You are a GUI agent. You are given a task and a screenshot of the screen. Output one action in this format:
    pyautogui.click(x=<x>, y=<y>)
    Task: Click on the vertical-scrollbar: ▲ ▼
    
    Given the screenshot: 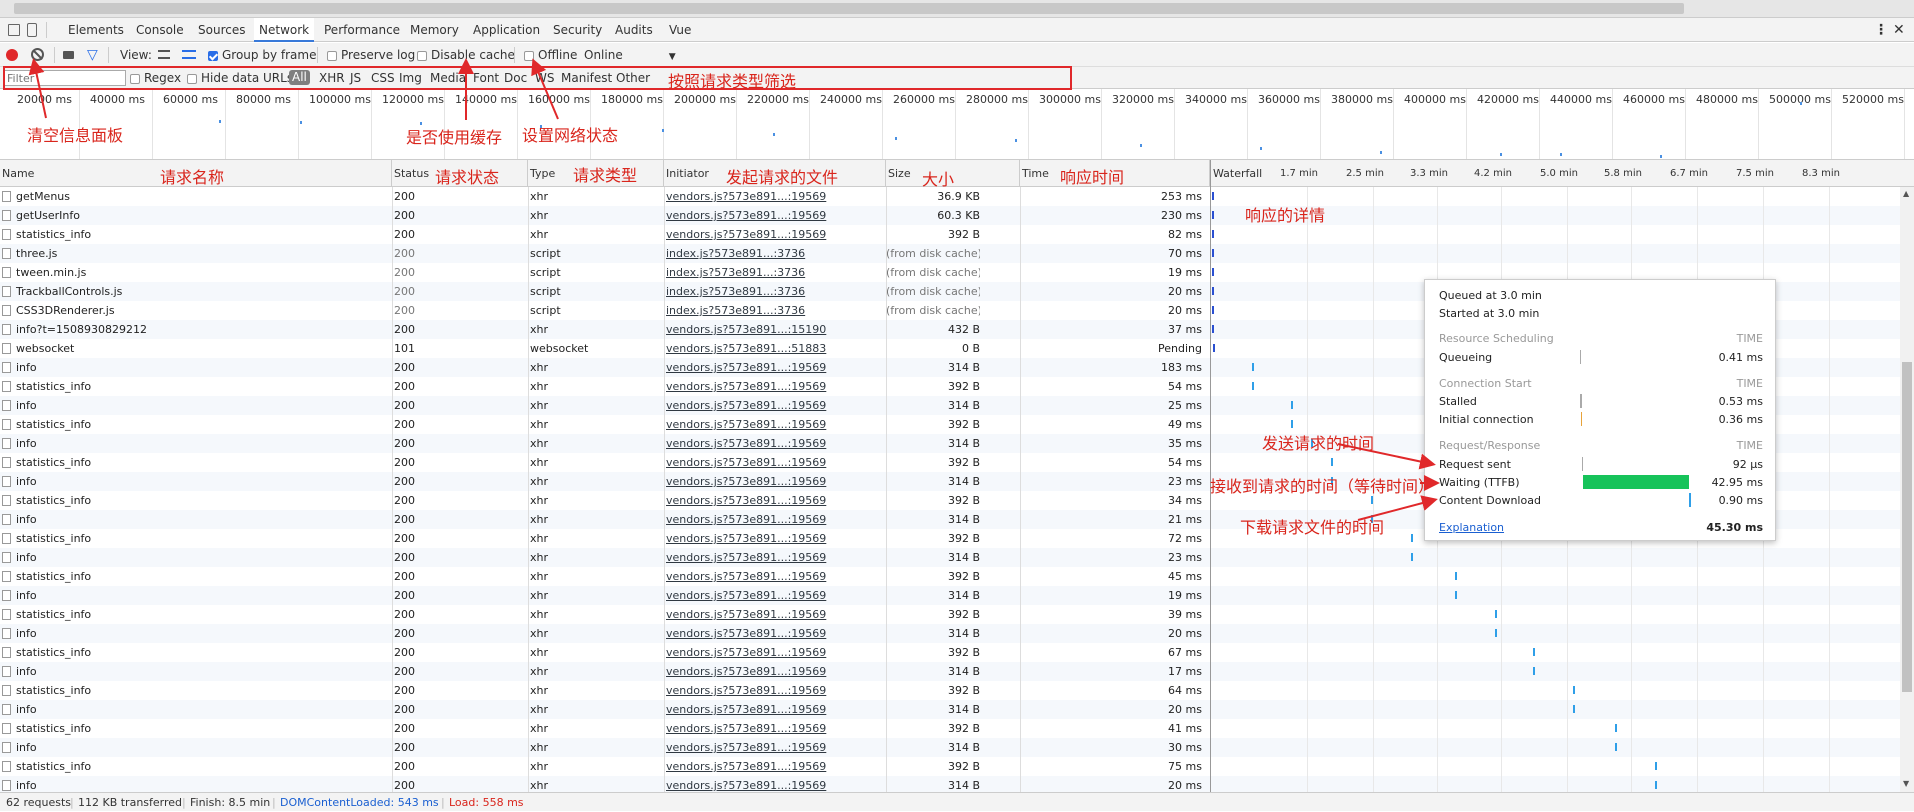 What is the action you would take?
    pyautogui.click(x=1907, y=489)
    